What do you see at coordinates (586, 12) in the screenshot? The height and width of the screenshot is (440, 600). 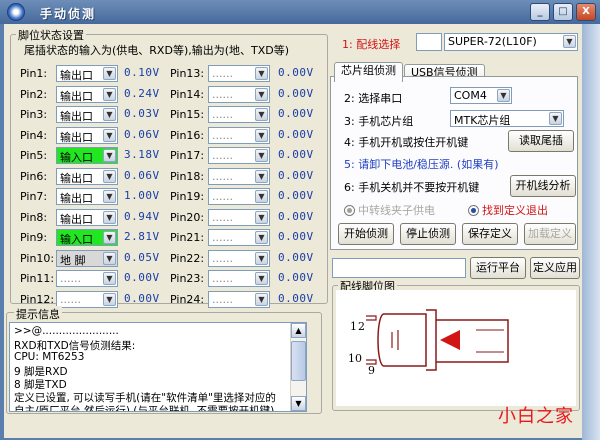 I see `close-button: X` at bounding box center [586, 12].